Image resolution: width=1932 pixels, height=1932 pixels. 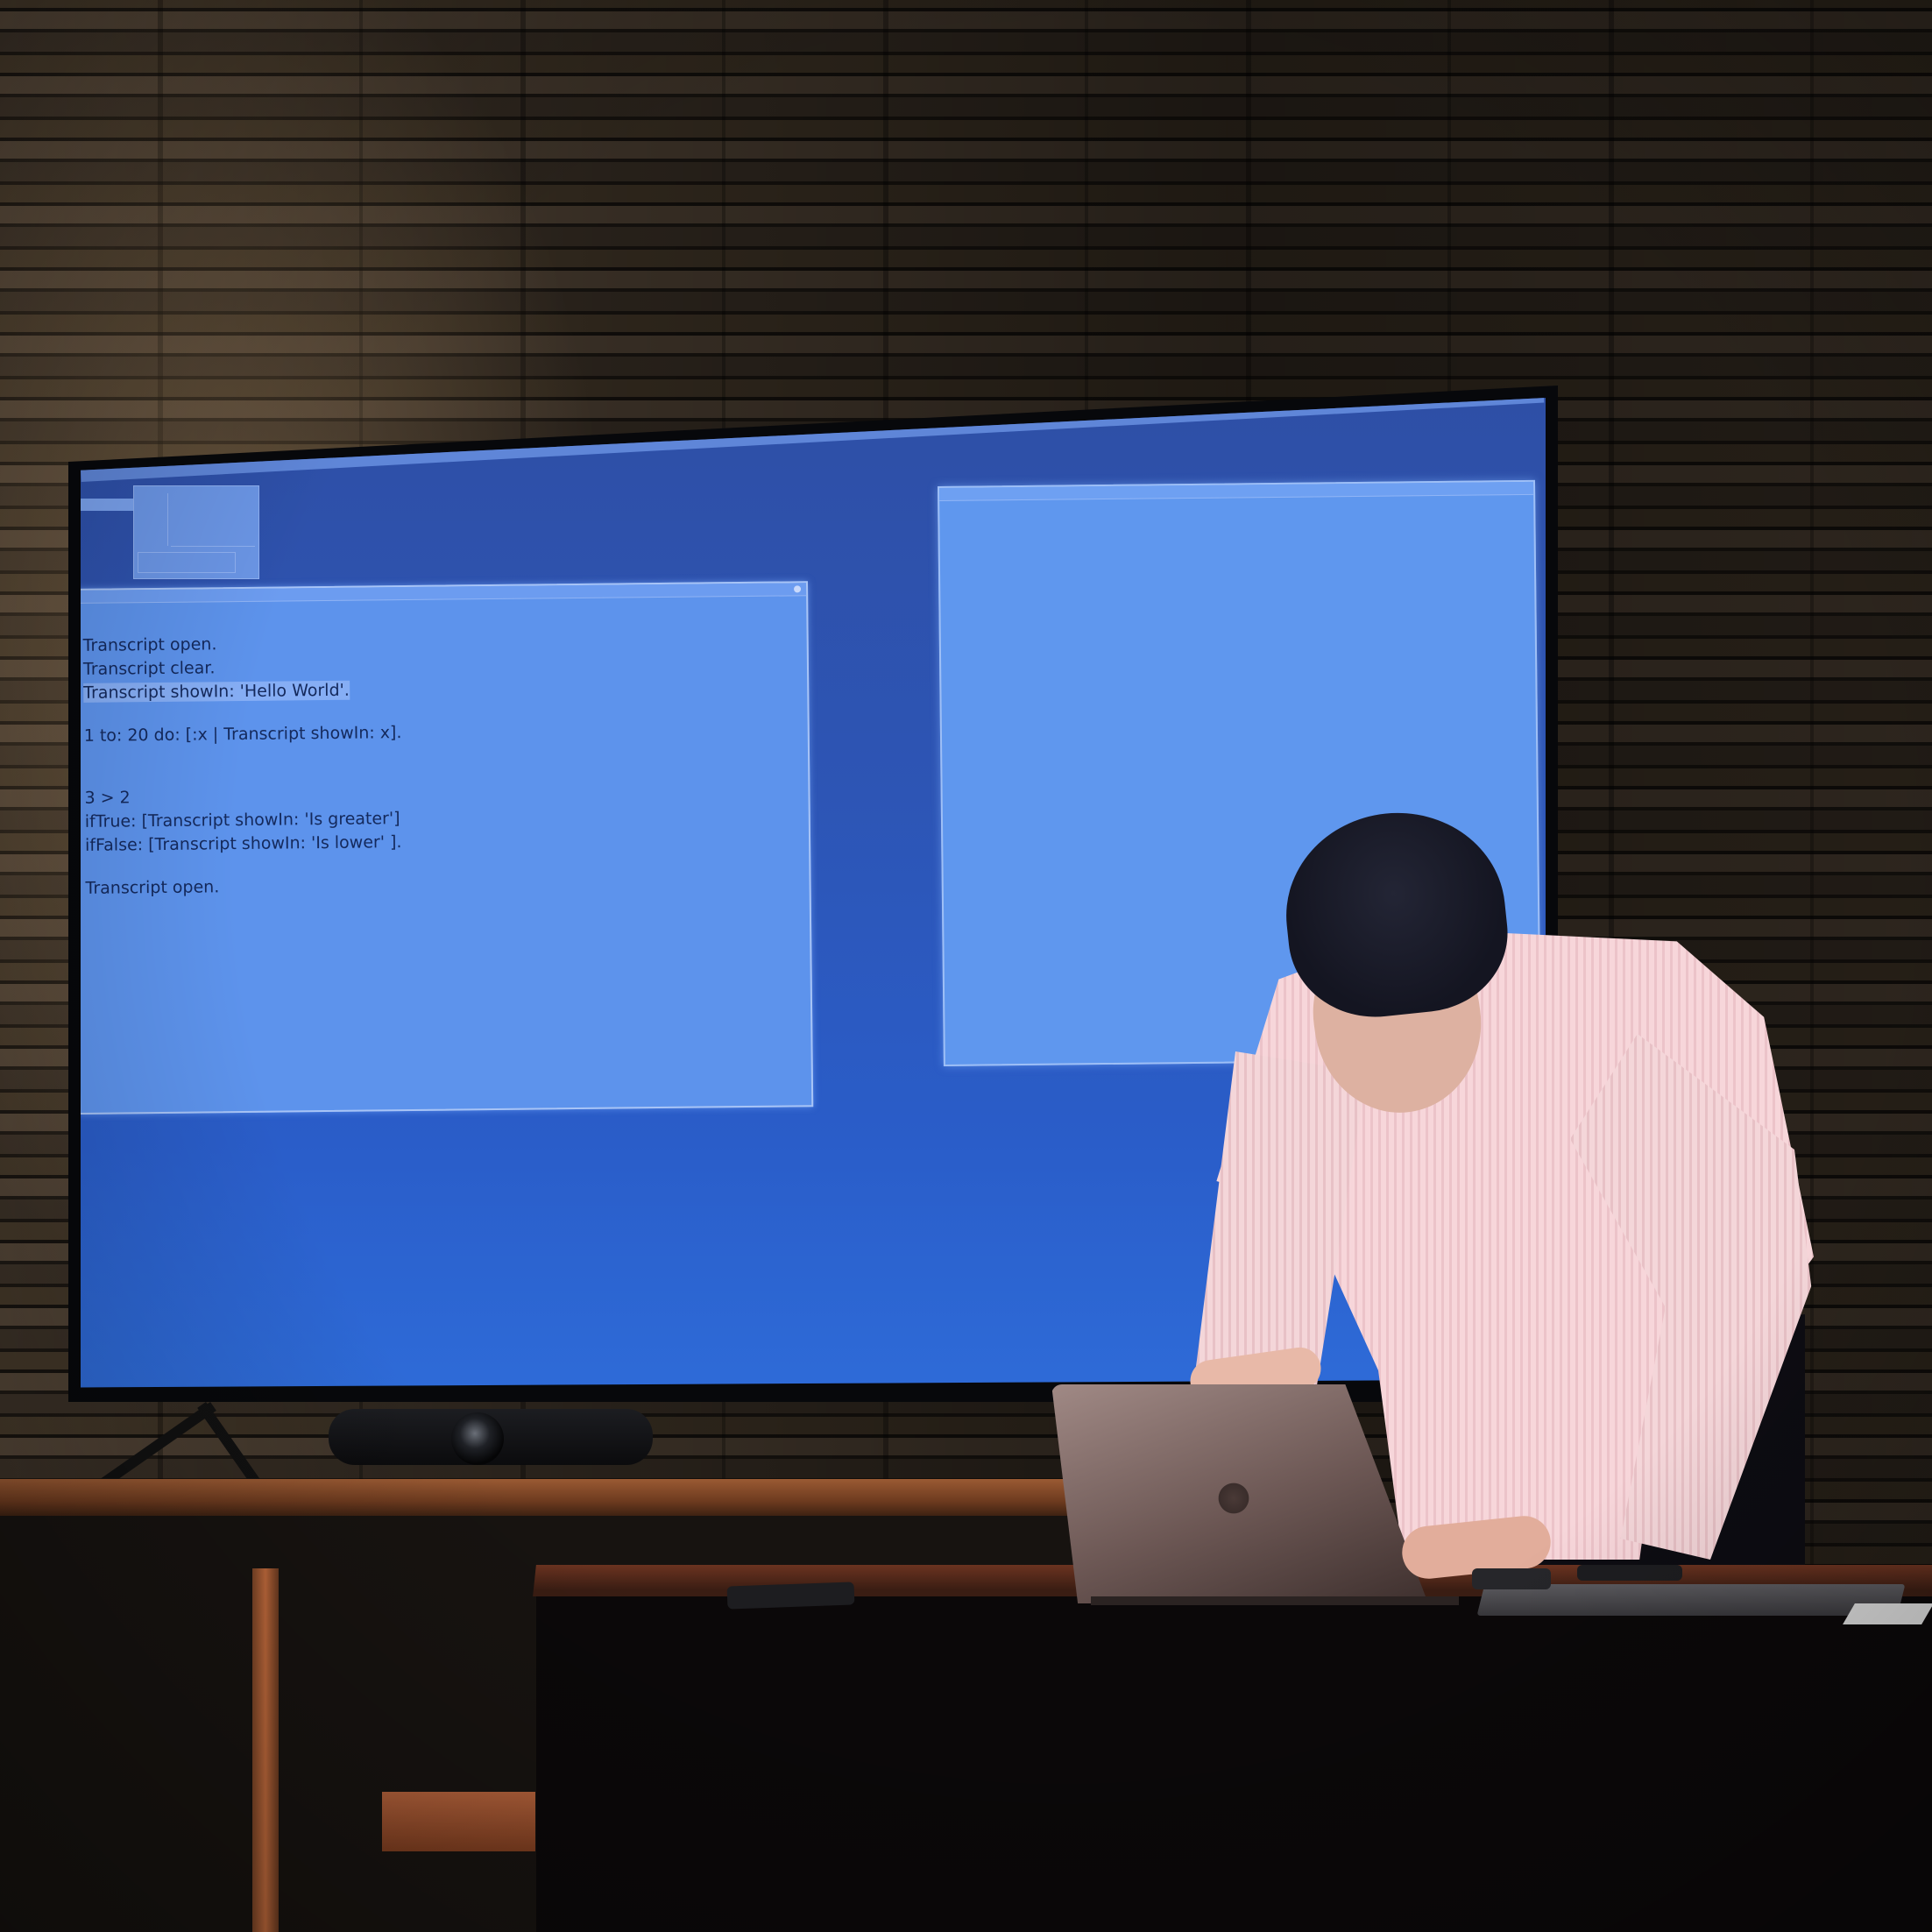 I want to click on device-on-desk, so click(x=1511, y=1578).